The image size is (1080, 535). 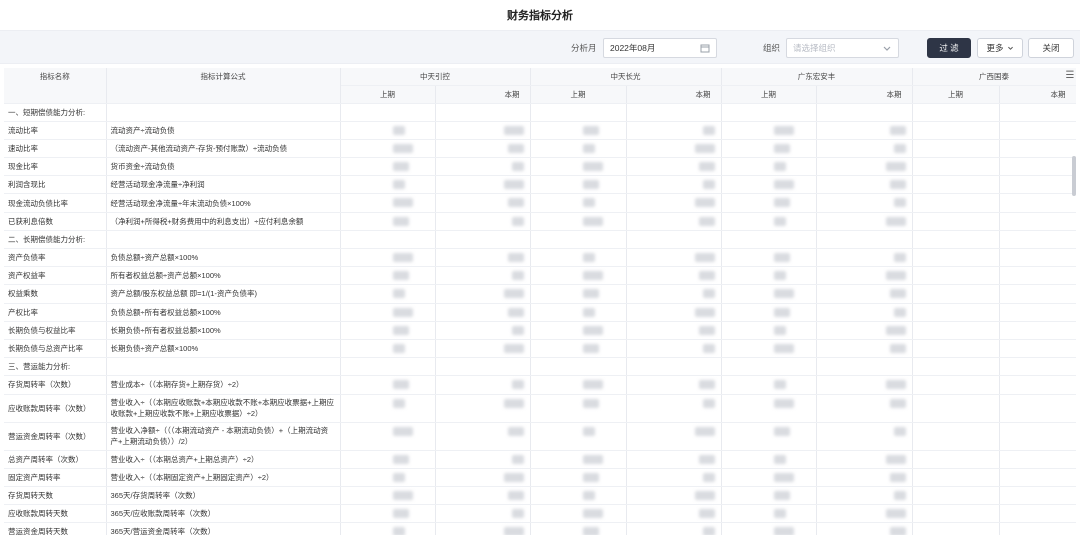 What do you see at coordinates (1000, 48) in the screenshot?
I see `more-button: 更多` at bounding box center [1000, 48].